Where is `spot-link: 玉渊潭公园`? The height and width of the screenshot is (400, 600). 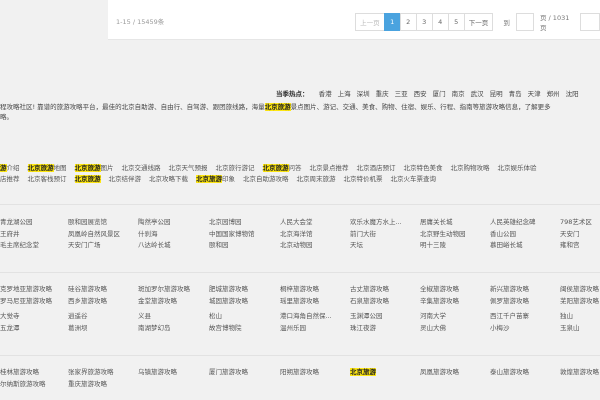
spot-link: 玉渊潭公园 is located at coordinates (366, 315).